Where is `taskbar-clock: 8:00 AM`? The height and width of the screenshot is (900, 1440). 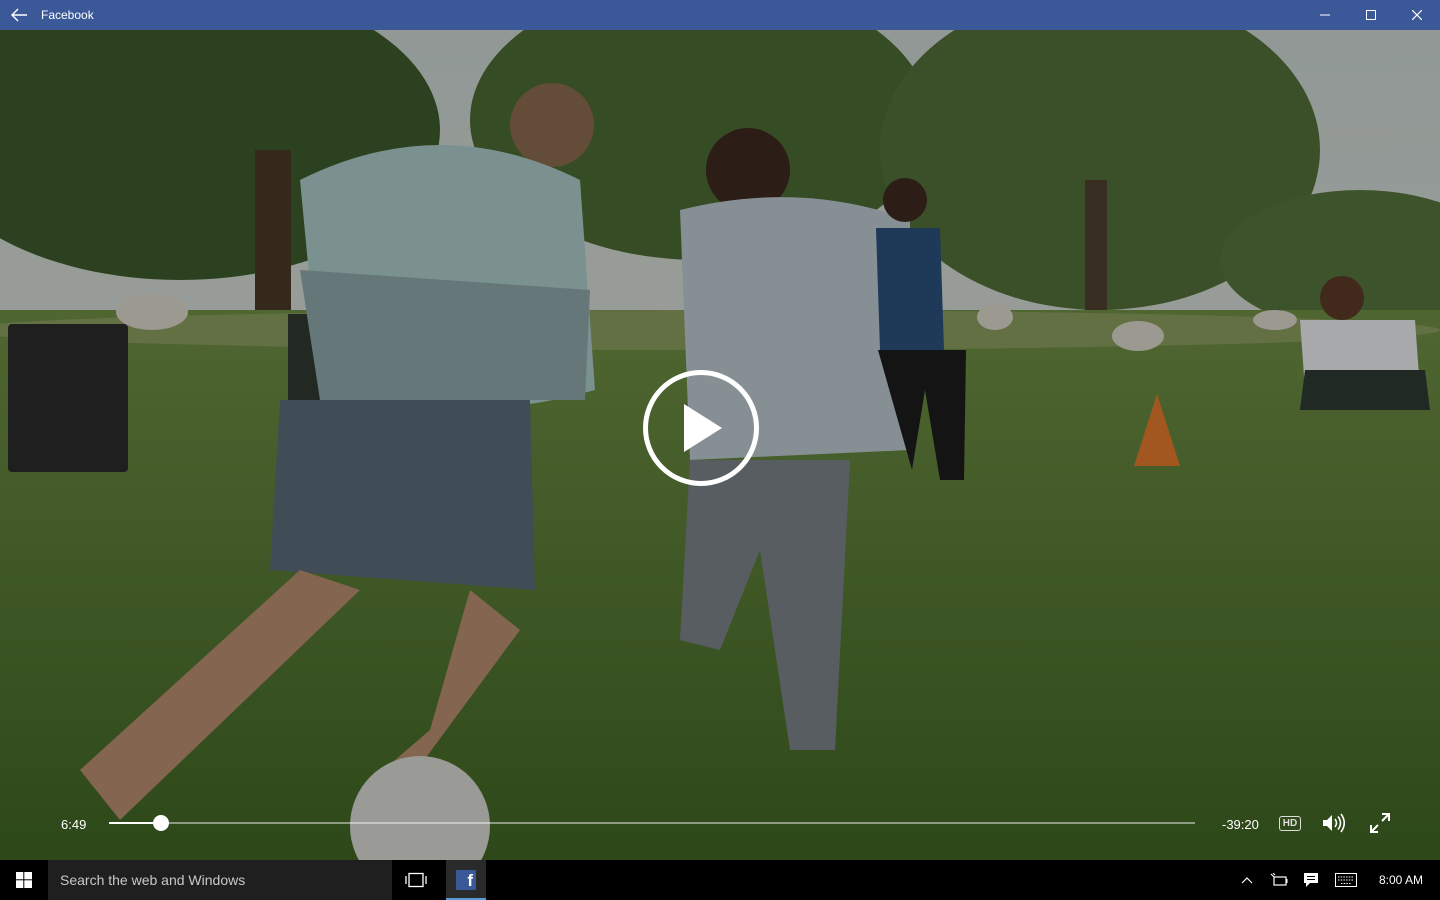
taskbar-clock: 8:00 AM is located at coordinates (1401, 880).